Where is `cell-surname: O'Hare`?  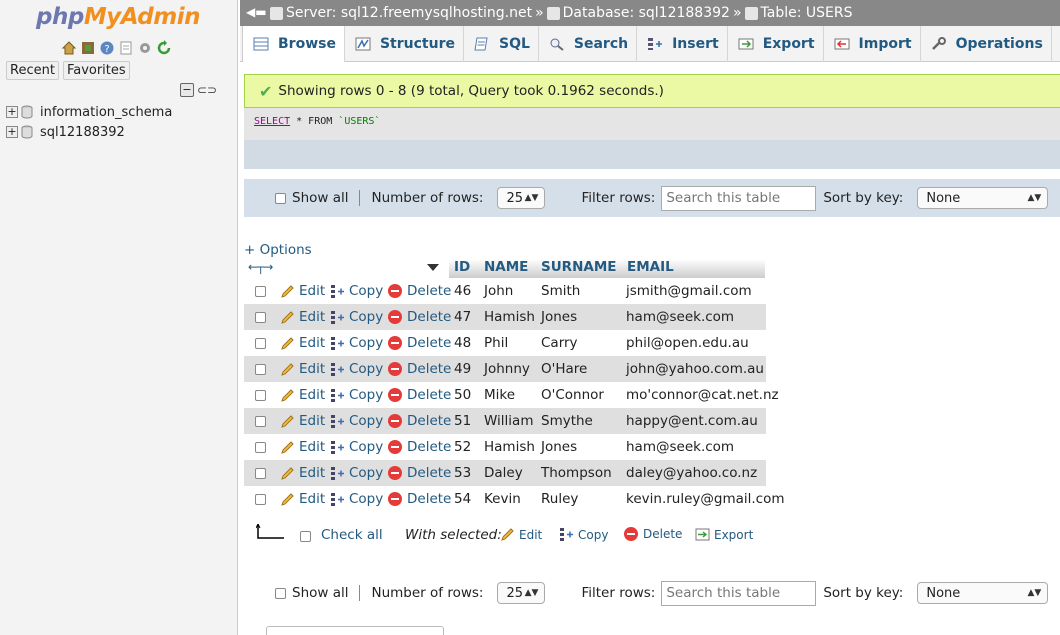 cell-surname: O'Hare is located at coordinates (564, 369).